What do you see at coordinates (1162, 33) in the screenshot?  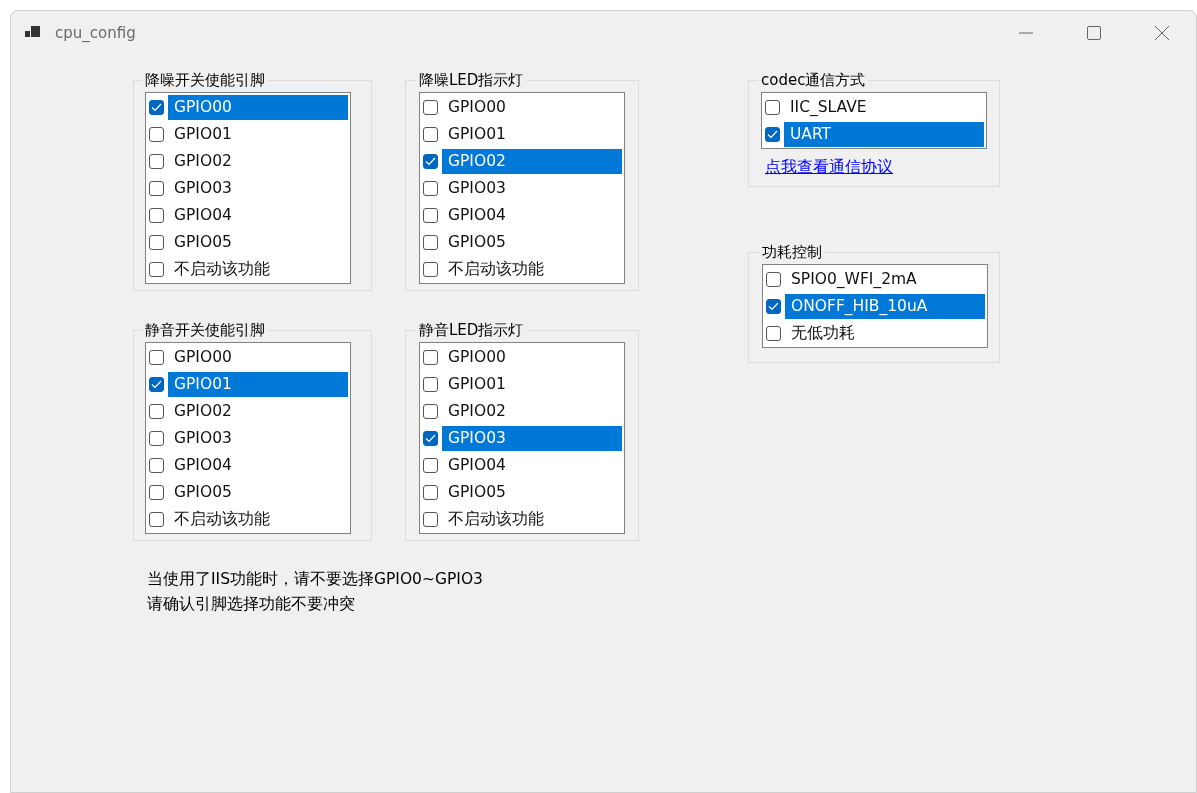 I see `close-icon` at bounding box center [1162, 33].